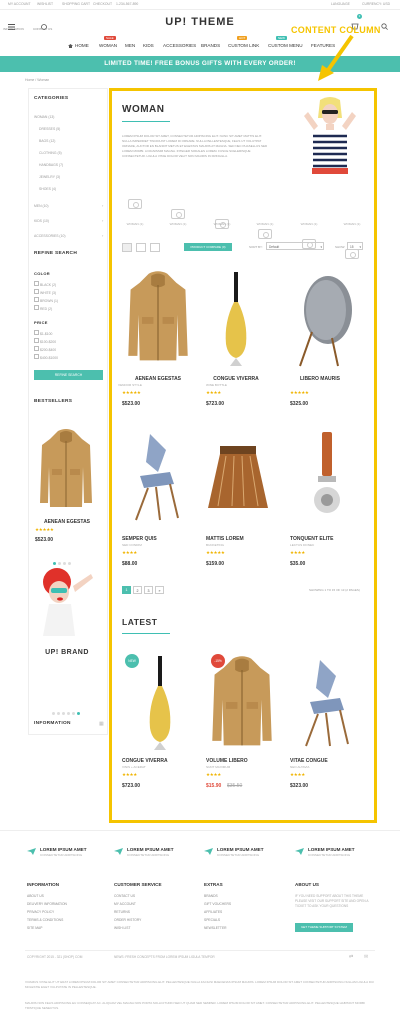  Describe the element at coordinates (326, 703) in the screenshot. I see `latest-image-chair` at that location.